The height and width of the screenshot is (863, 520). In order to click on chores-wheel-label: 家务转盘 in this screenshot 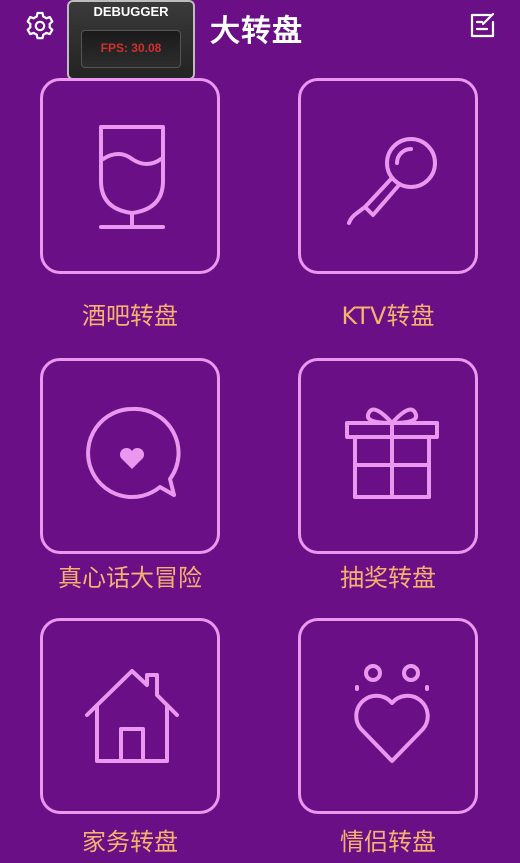, I will do `click(130, 839)`.